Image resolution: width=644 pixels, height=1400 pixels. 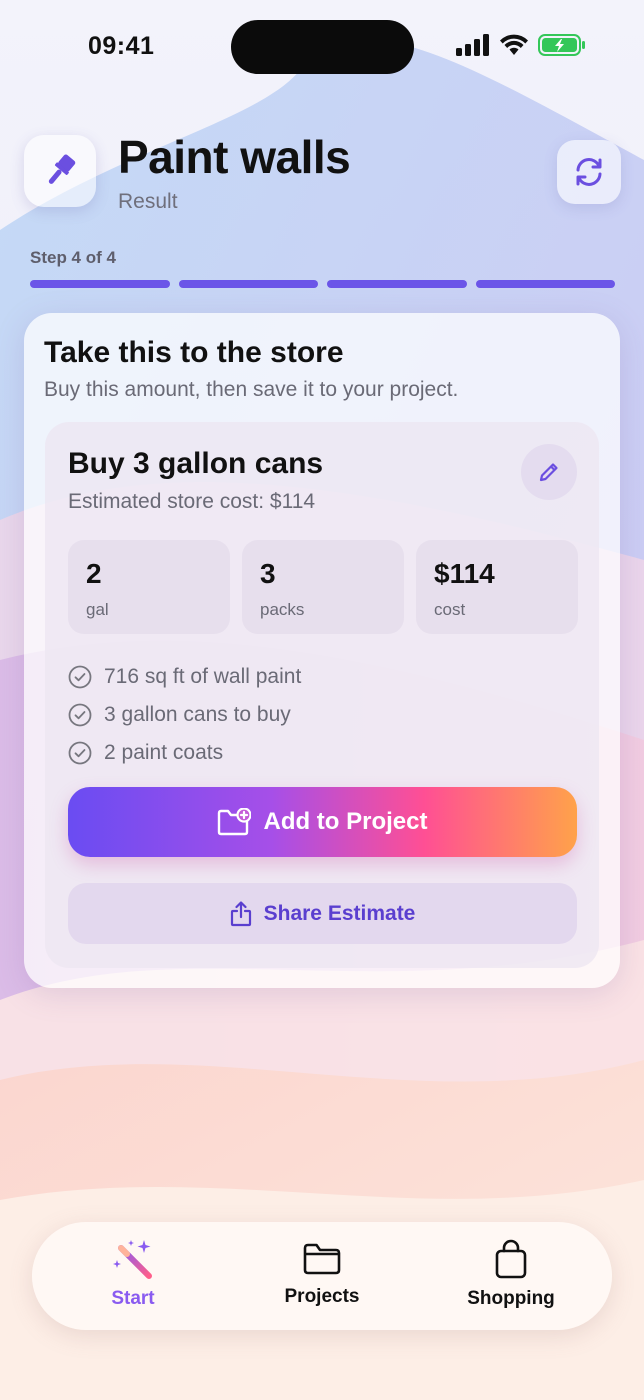 I want to click on signal-icon, so click(x=472, y=45).